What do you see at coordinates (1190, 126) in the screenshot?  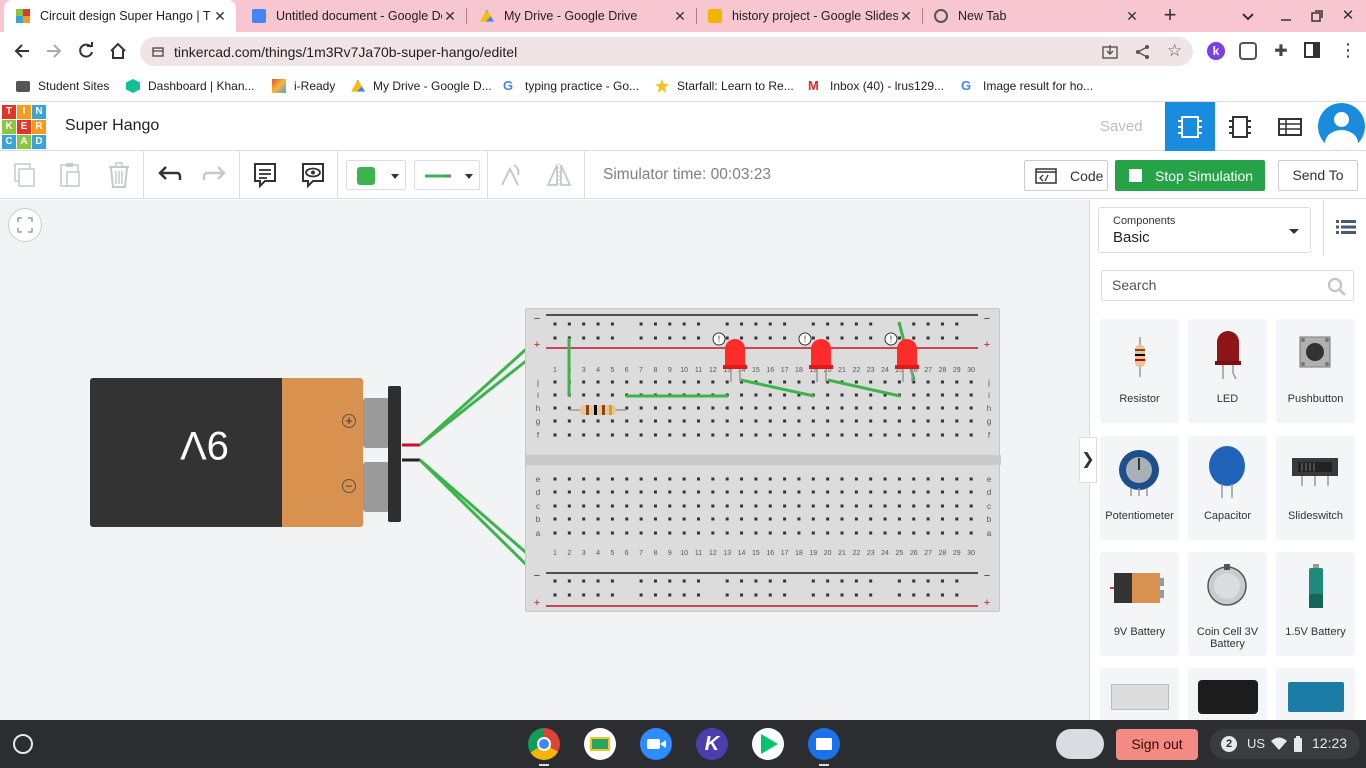 I see `circuit-view-button` at bounding box center [1190, 126].